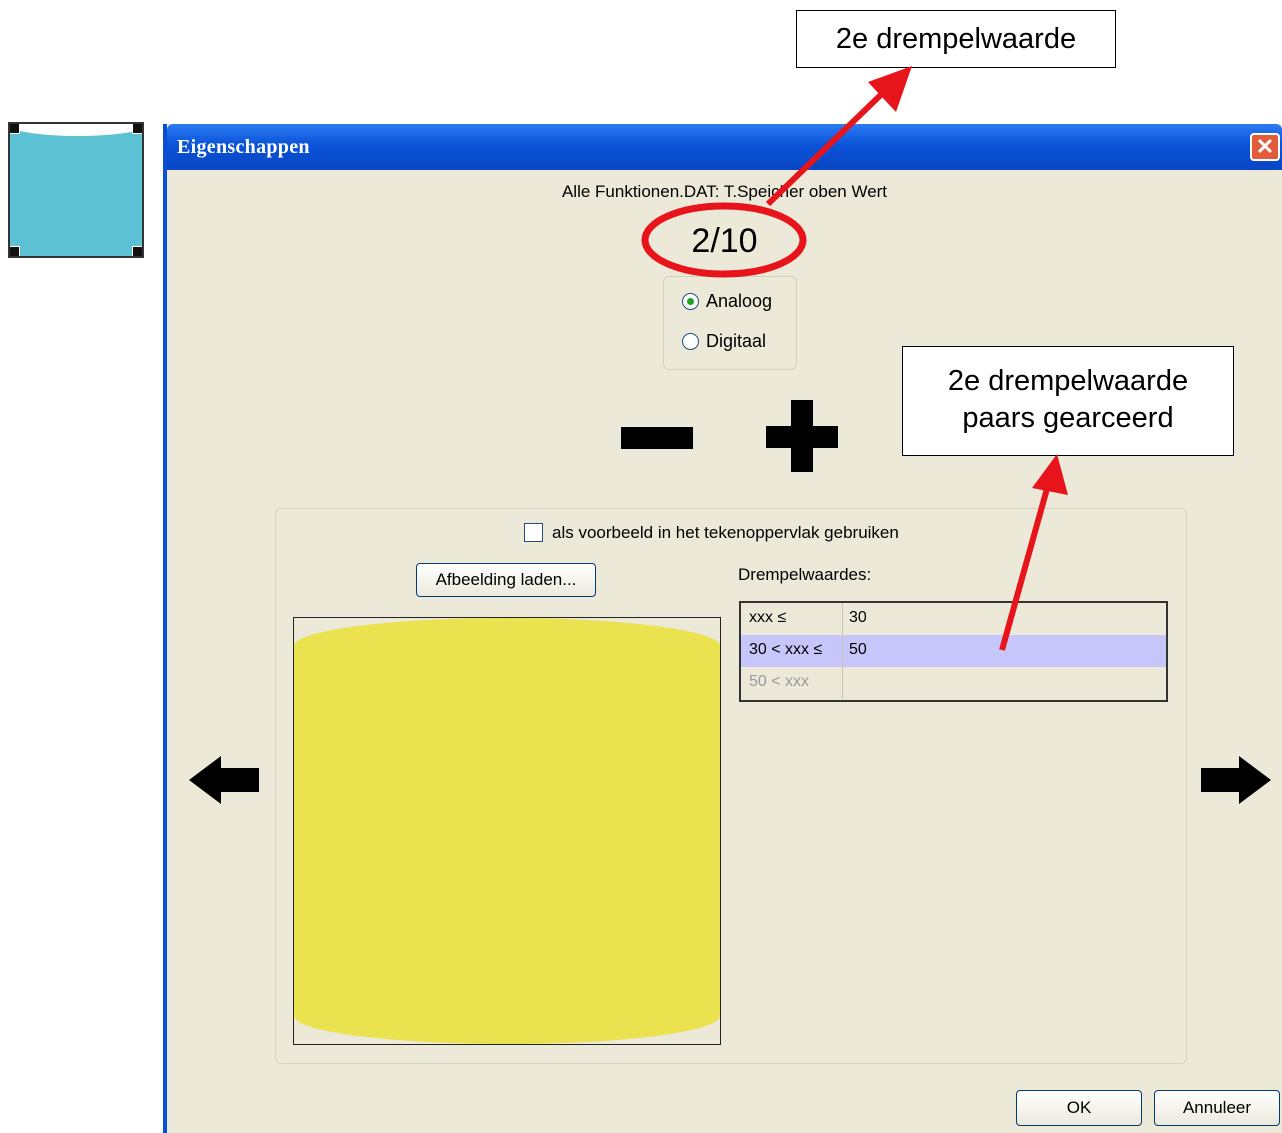 Image resolution: width=1282 pixels, height=1133 pixels. What do you see at coordinates (507, 1016) in the screenshot?
I see `tank-bottom` at bounding box center [507, 1016].